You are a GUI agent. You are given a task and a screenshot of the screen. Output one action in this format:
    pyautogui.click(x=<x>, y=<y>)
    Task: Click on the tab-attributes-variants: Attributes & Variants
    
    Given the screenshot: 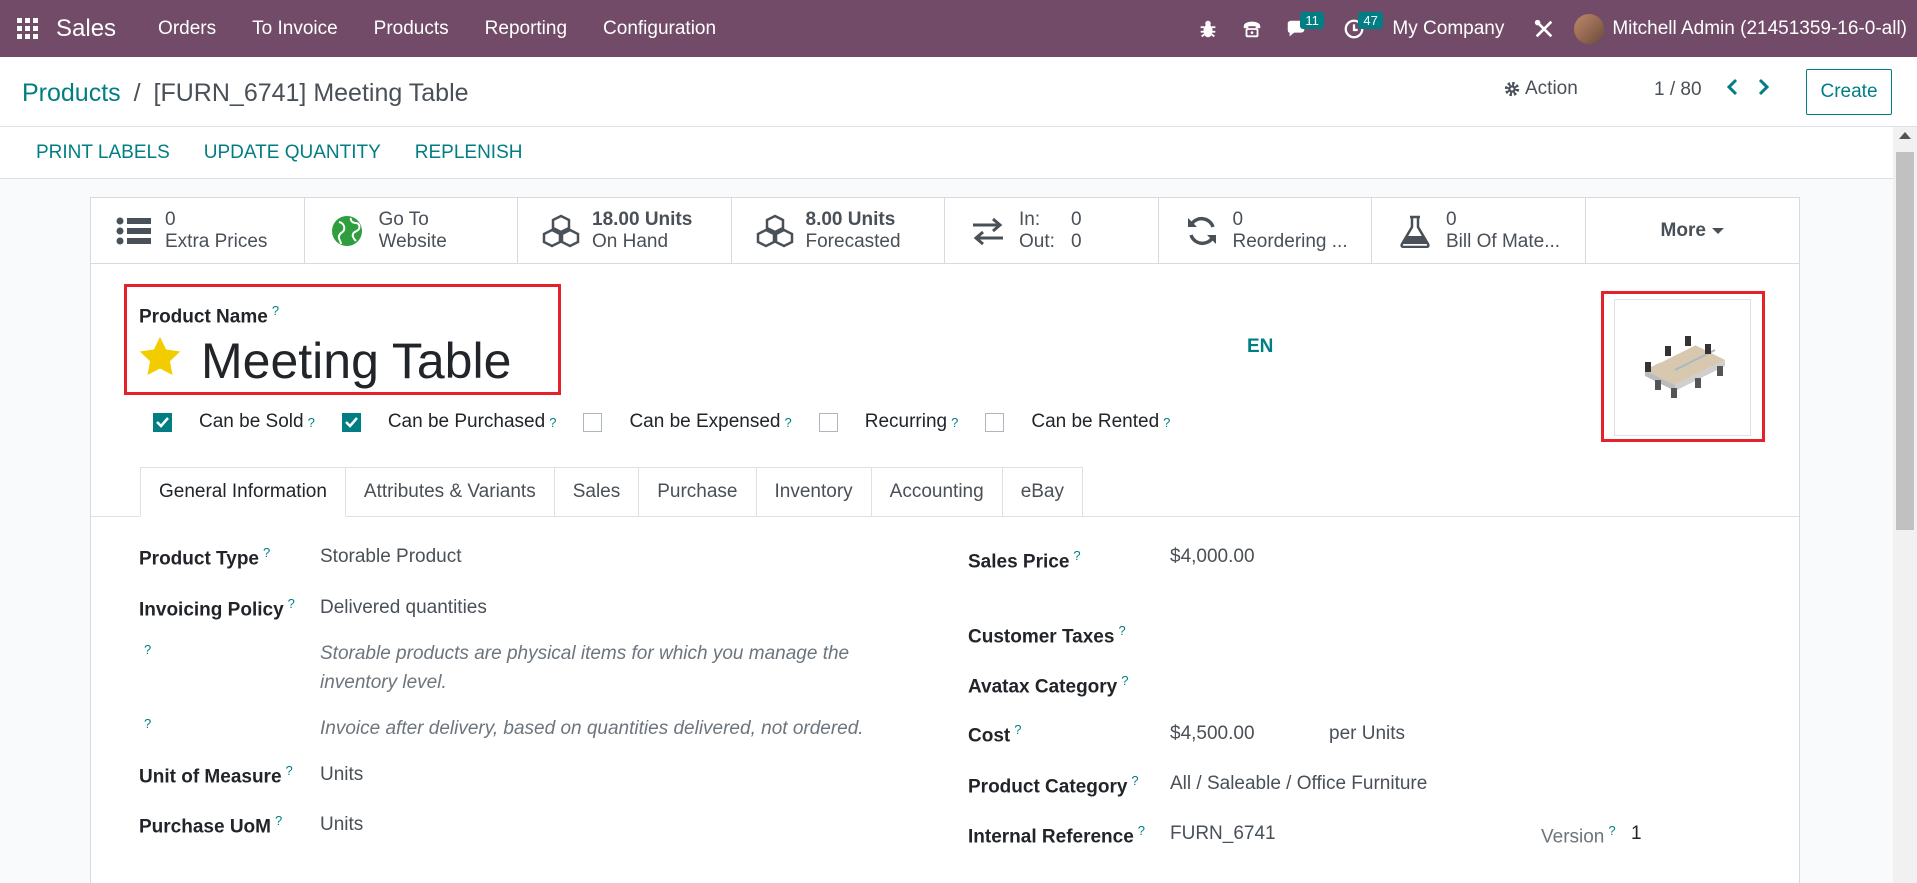 What is the action you would take?
    pyautogui.click(x=450, y=492)
    